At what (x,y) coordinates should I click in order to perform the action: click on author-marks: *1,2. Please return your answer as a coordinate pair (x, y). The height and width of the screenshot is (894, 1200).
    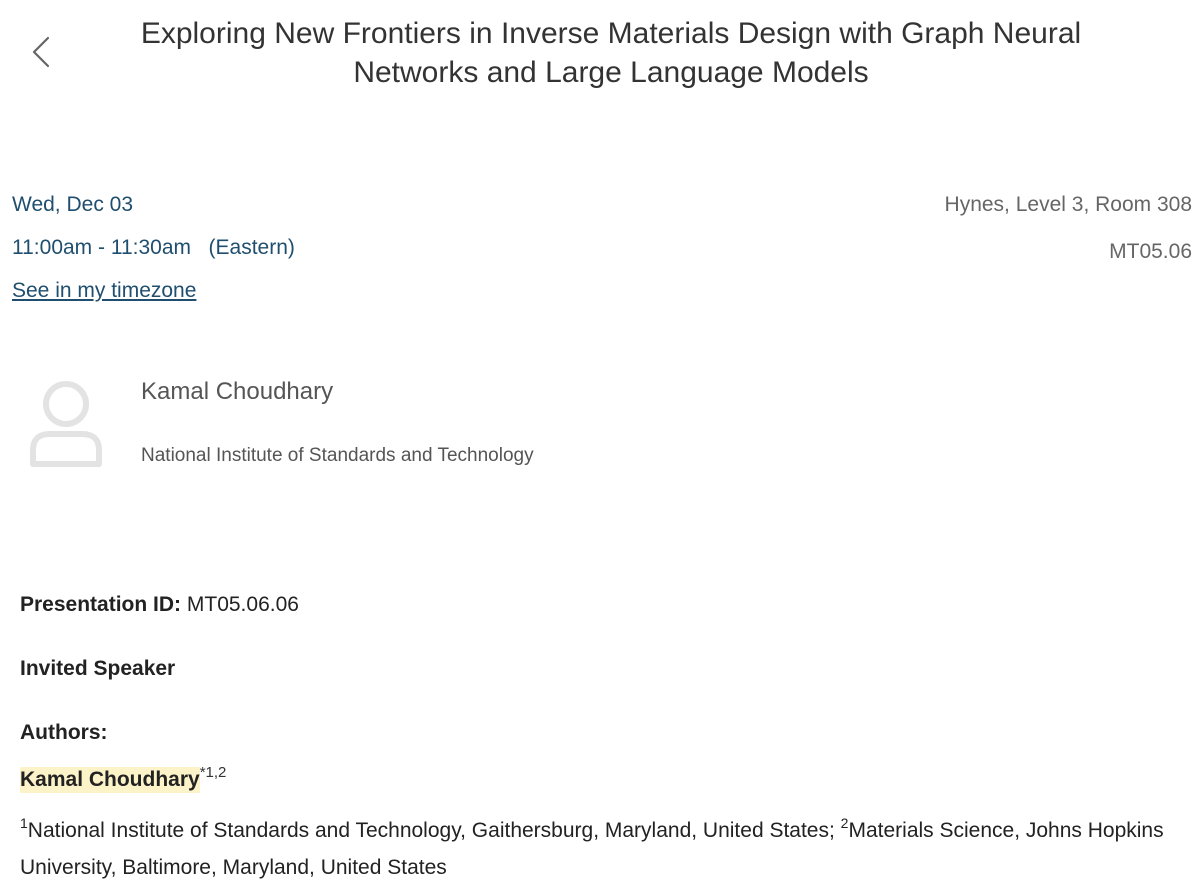
    Looking at the image, I should click on (213, 772).